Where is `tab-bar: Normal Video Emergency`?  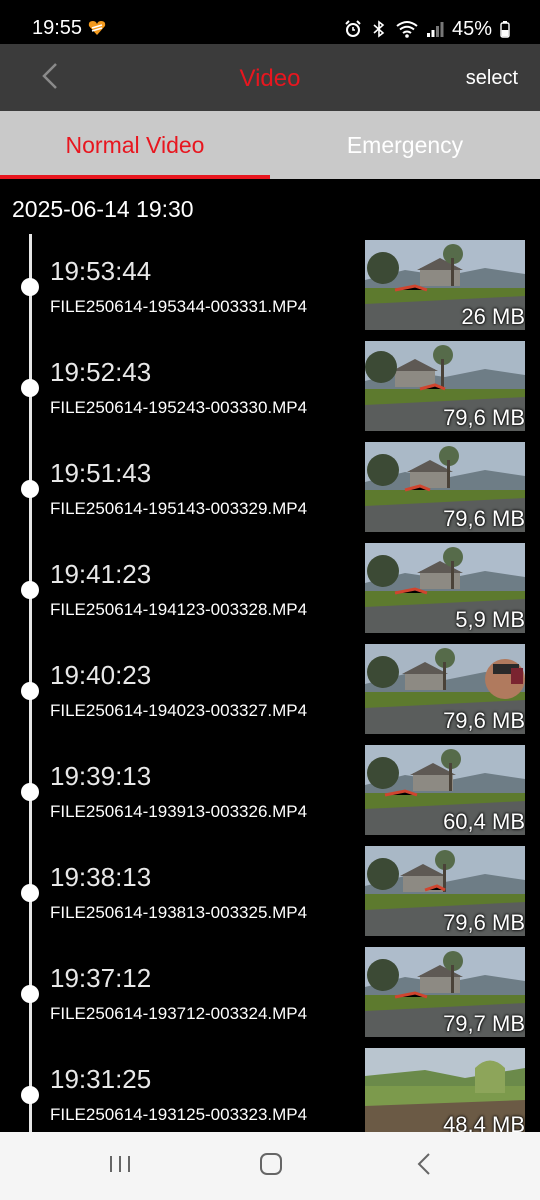 tab-bar: Normal Video Emergency is located at coordinates (270, 145).